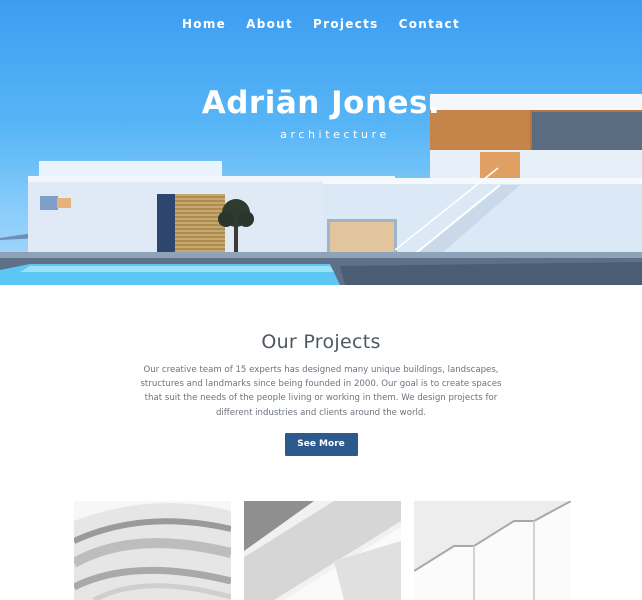  I want to click on brand-name: Adriān Jones., so click(321, 103).